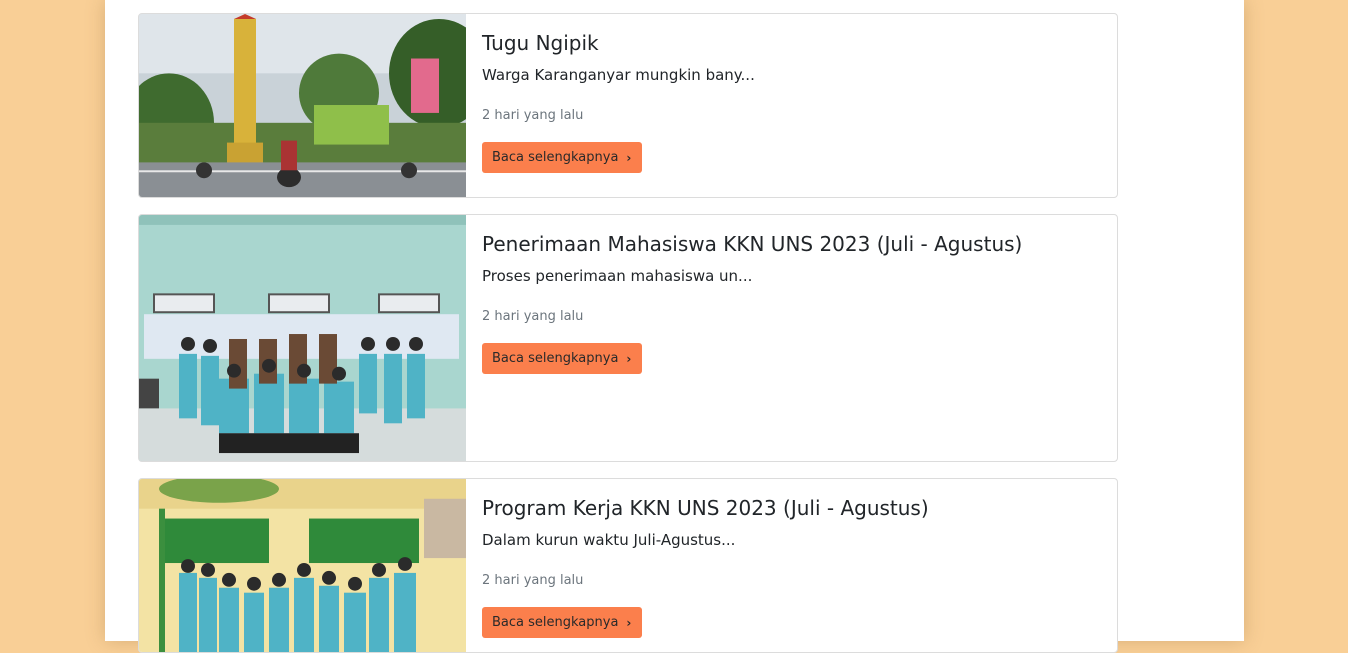 Image resolution: width=1348 pixels, height=653 pixels. Describe the element at coordinates (302, 338) in the screenshot. I see `post-thumbnail-penerimaan` at that location.